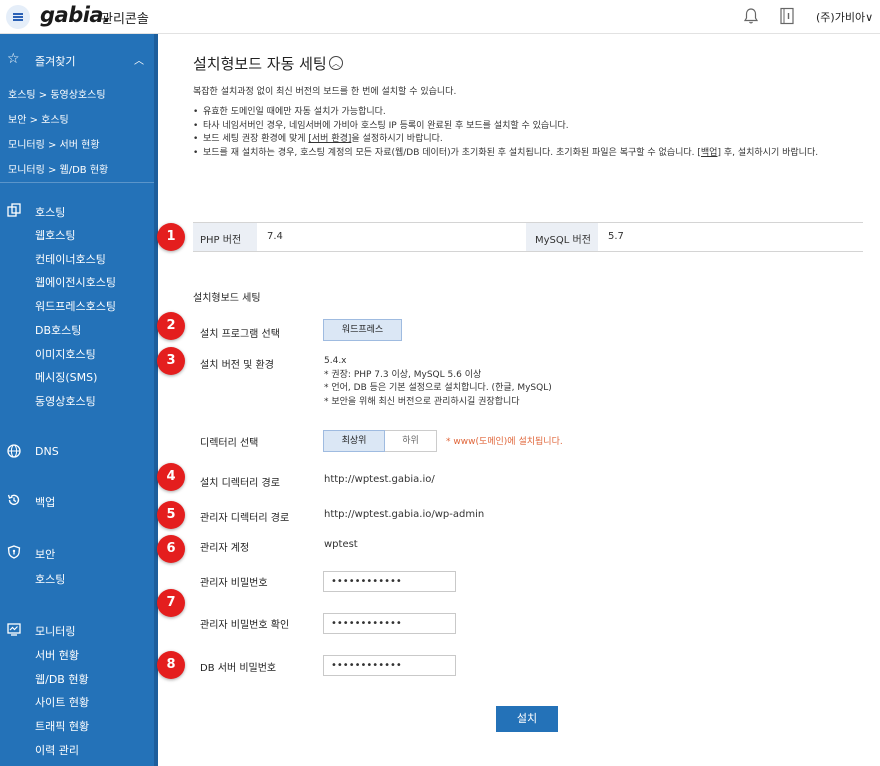 This screenshot has width=880, height=766. I want to click on admin-password-field: ••••••••••••, so click(389, 581).